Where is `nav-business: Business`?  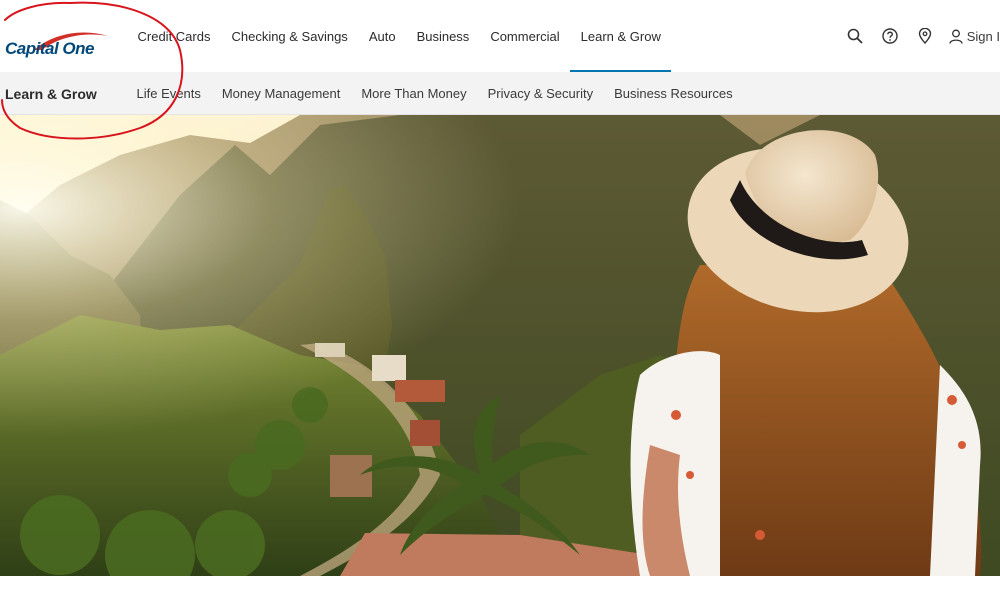
nav-business: Business is located at coordinates (443, 36).